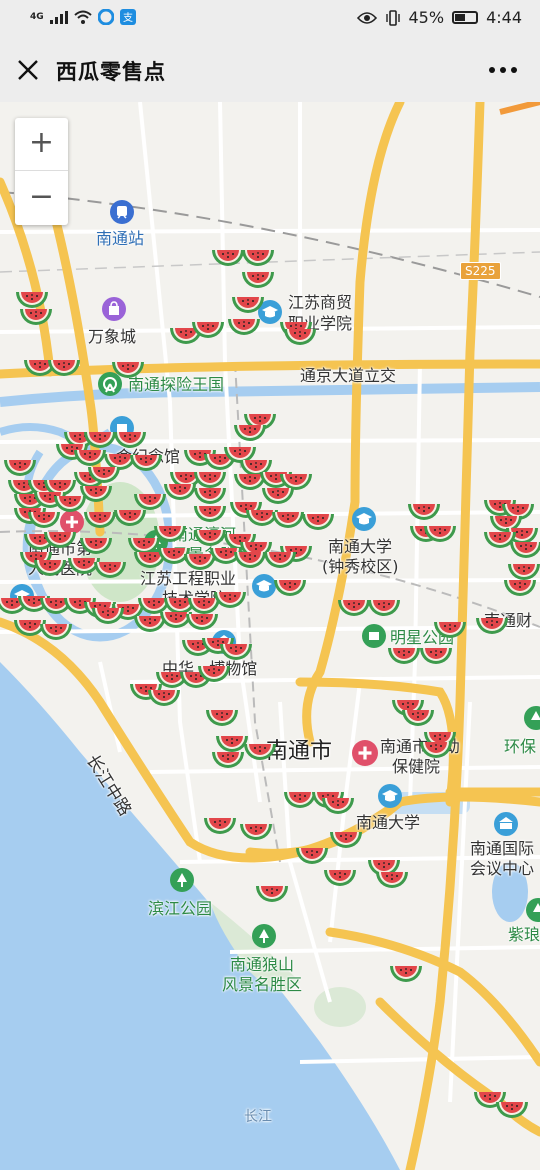 This screenshot has height=1170, width=540. What do you see at coordinates (127, 17) in the screenshot?
I see `alipay-icon: 支` at bounding box center [127, 17].